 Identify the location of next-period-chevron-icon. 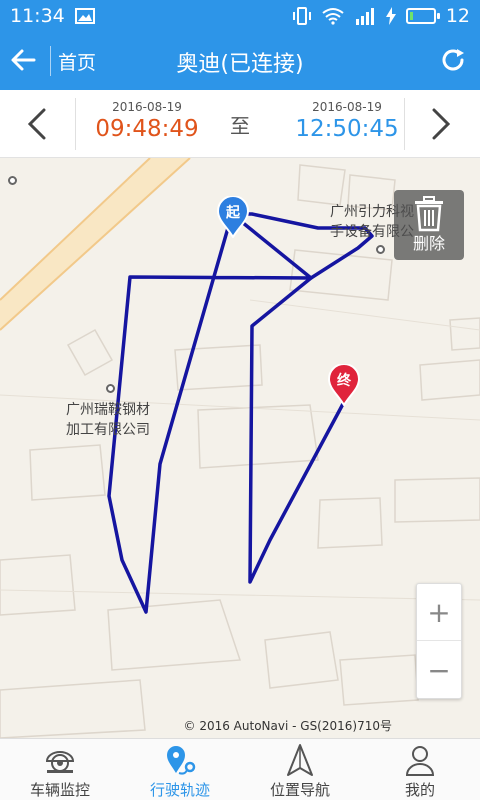
(440, 124).